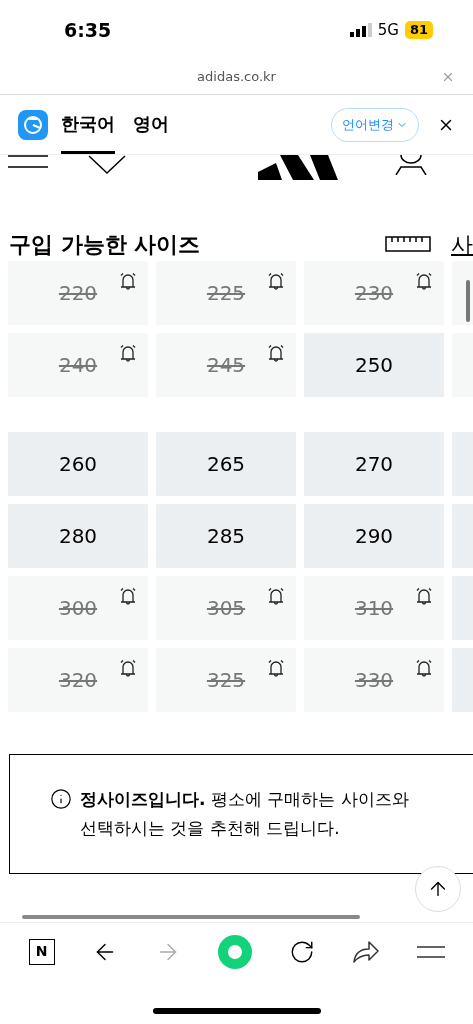 The image size is (473, 1024). What do you see at coordinates (88, 124) in the screenshot?
I see `language-tab: 한국어` at bounding box center [88, 124].